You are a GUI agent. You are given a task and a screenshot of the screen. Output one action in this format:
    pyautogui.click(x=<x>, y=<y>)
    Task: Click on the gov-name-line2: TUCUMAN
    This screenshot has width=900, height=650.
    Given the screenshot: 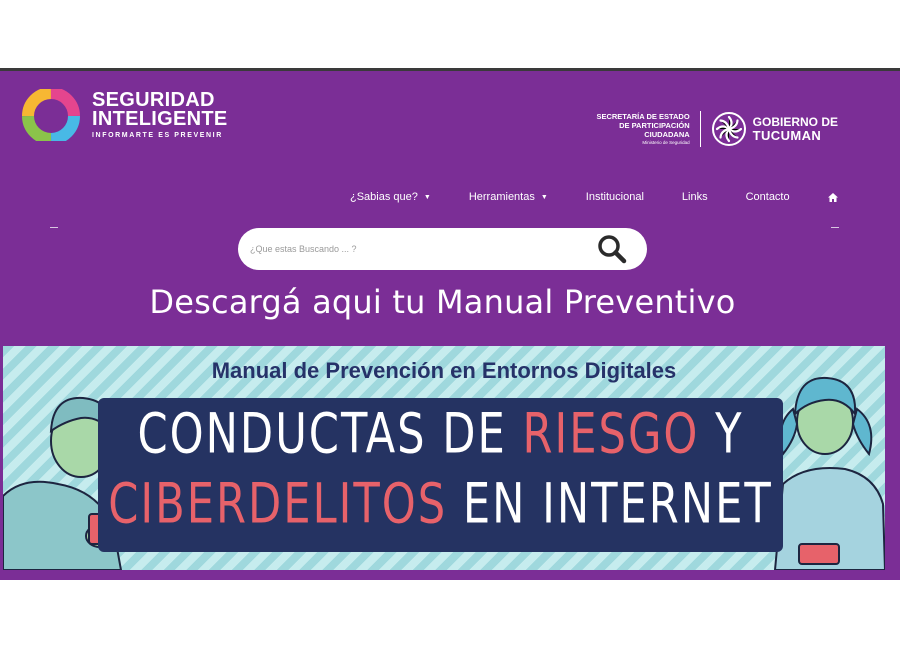 What is the action you would take?
    pyautogui.click(x=787, y=135)
    